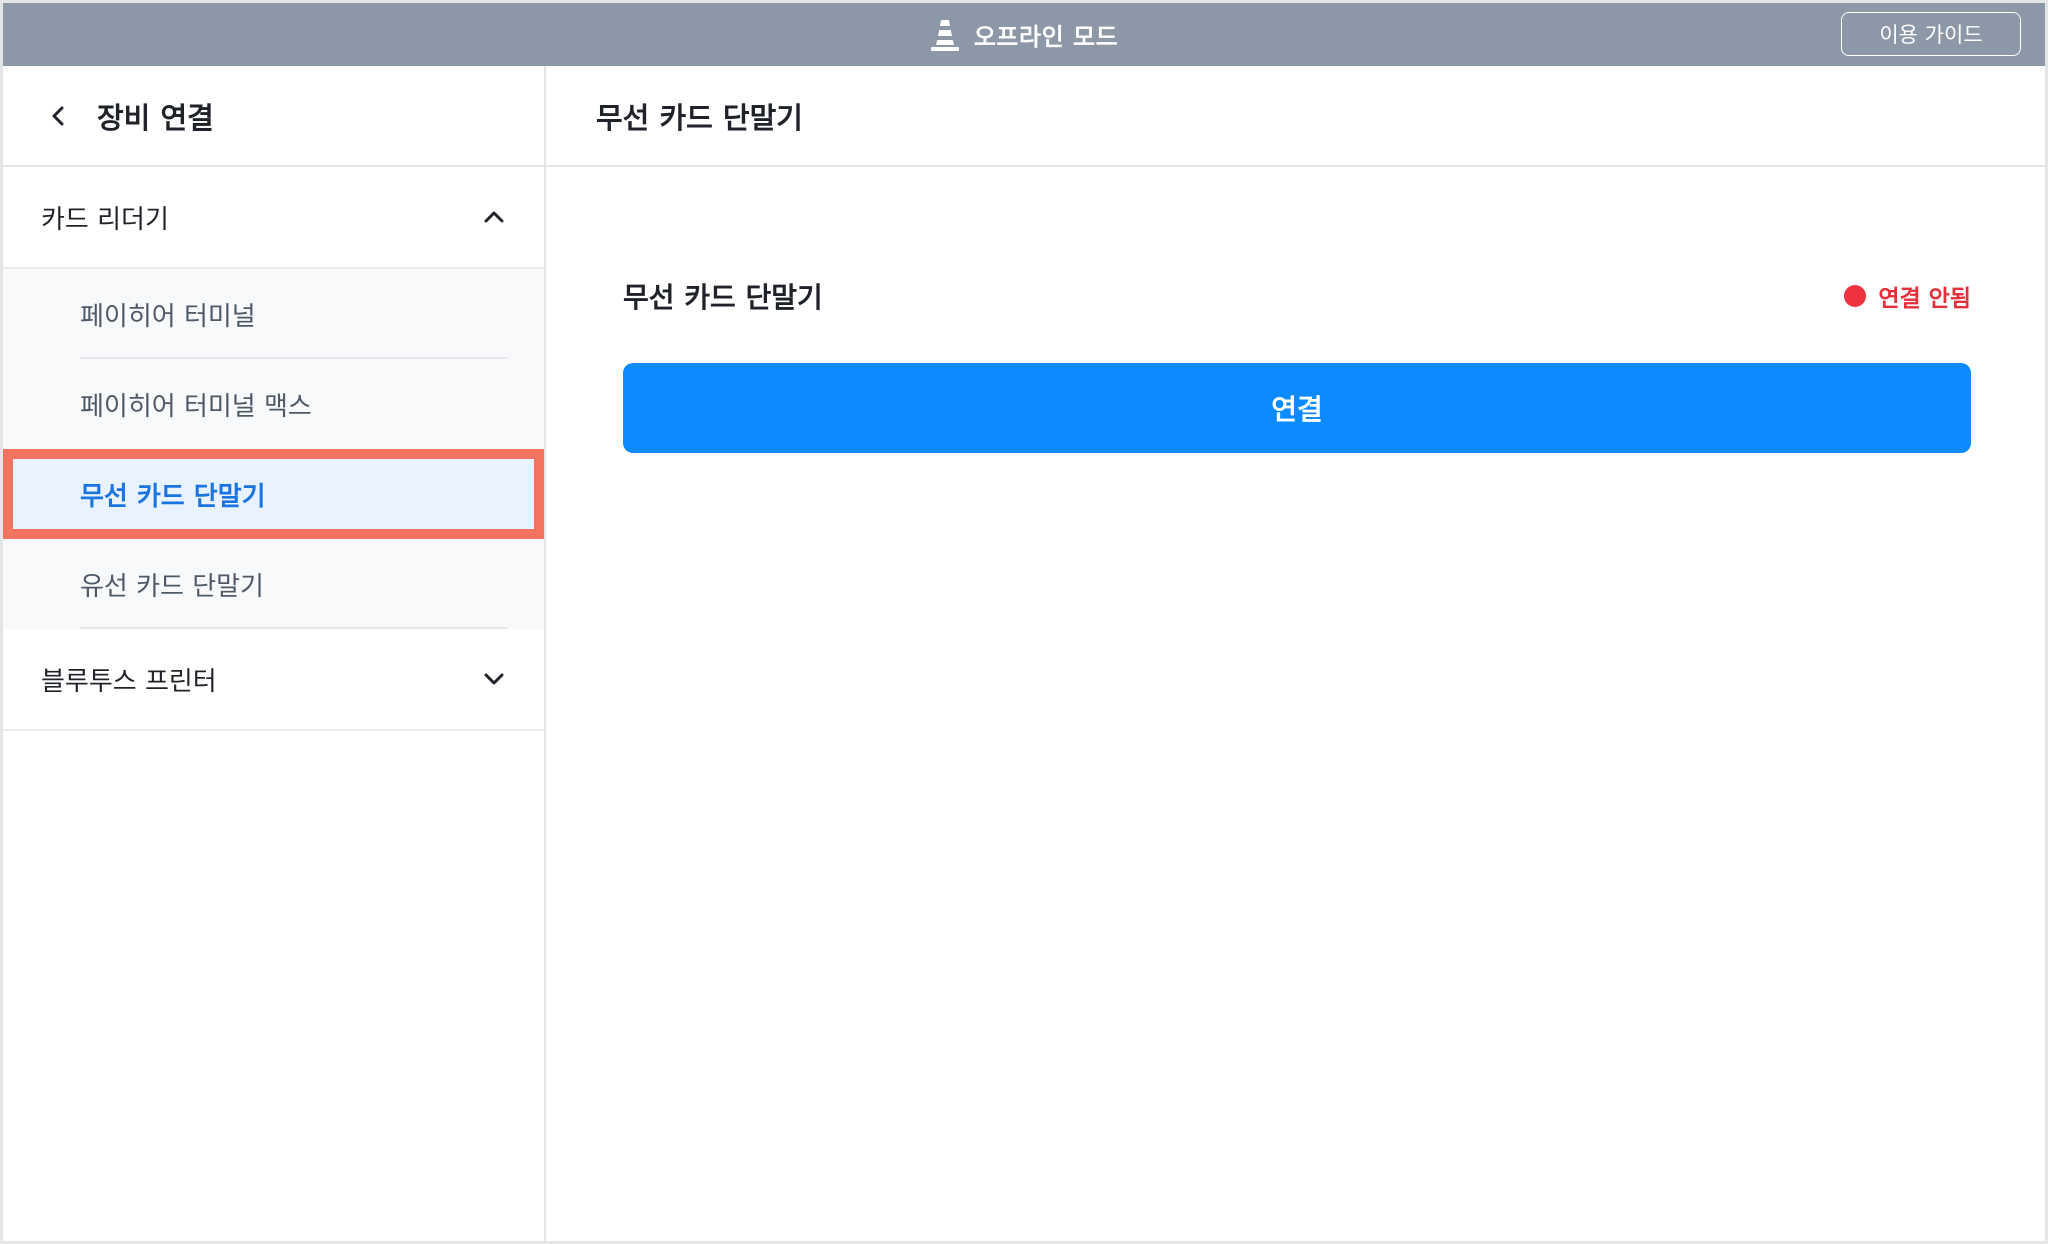  Describe the element at coordinates (1924, 299) in the screenshot. I see `status-text: 연결 안됨` at that location.